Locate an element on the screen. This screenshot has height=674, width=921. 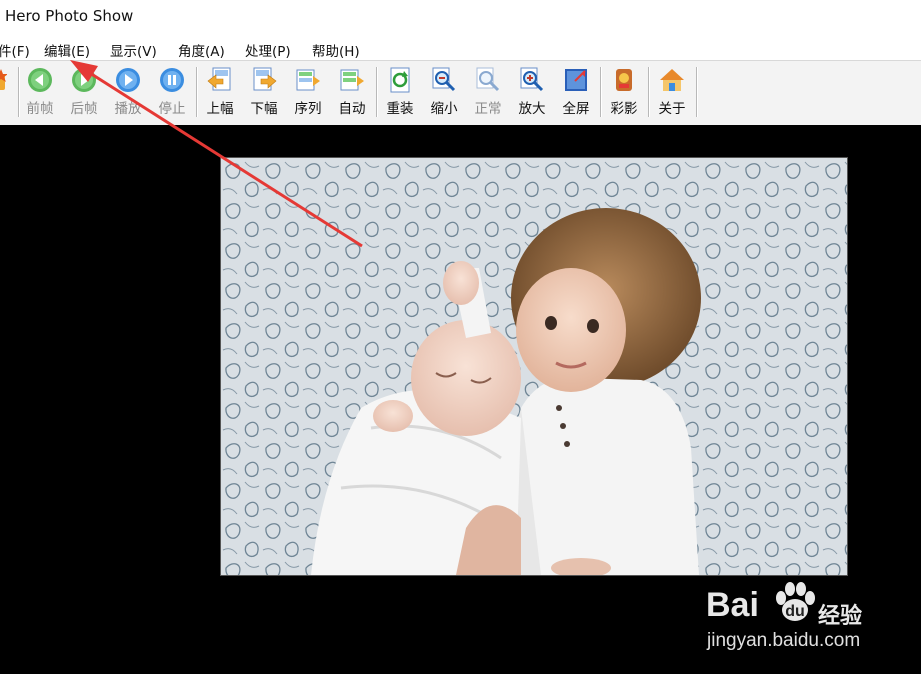
sequence-icon is located at coordinates (308, 80).